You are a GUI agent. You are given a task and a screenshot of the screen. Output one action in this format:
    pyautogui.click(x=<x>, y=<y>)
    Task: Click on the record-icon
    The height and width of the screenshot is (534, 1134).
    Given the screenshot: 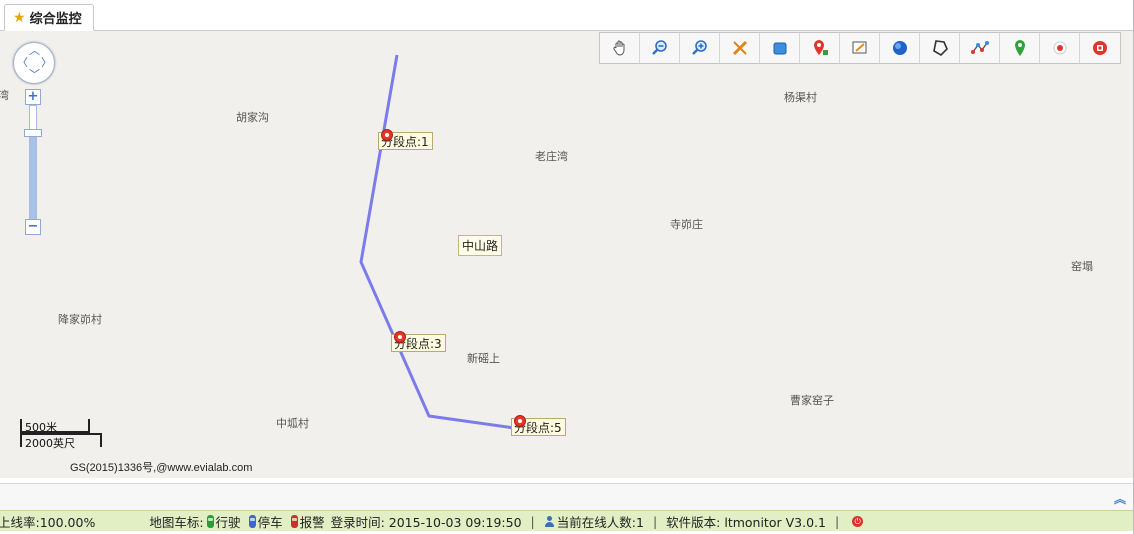 What is the action you would take?
    pyautogui.click(x=1060, y=48)
    